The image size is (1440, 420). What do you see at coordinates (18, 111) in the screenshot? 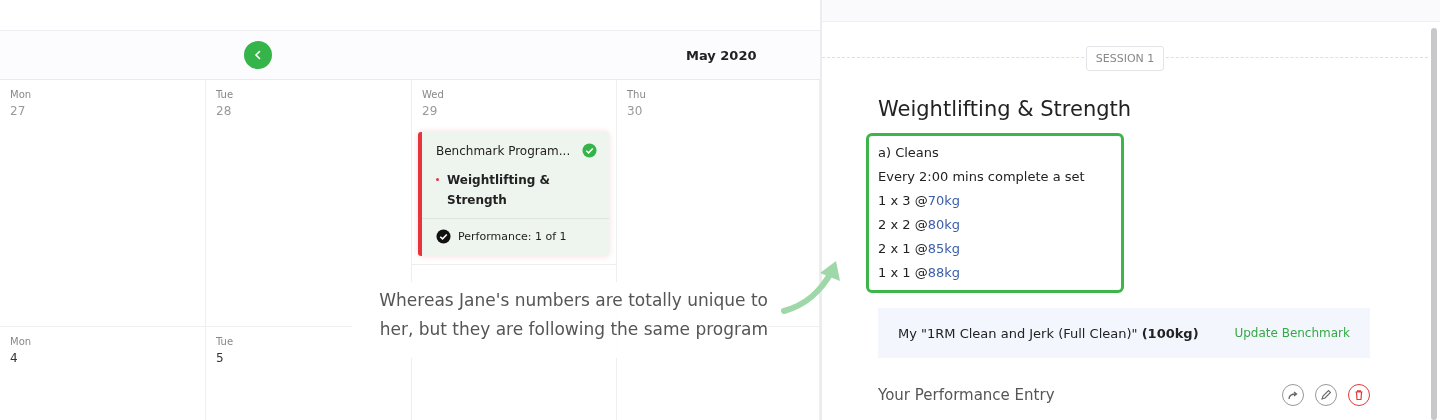
I see `date-number: 27` at bounding box center [18, 111].